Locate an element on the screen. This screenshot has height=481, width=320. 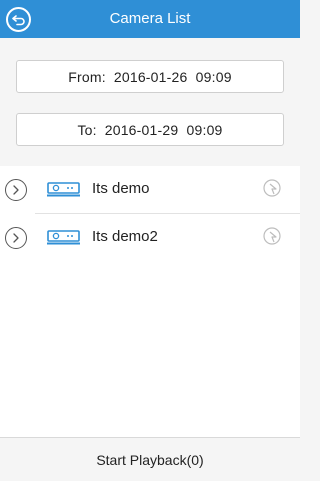
start-playback-label: Start Playback(0) is located at coordinates (150, 459).